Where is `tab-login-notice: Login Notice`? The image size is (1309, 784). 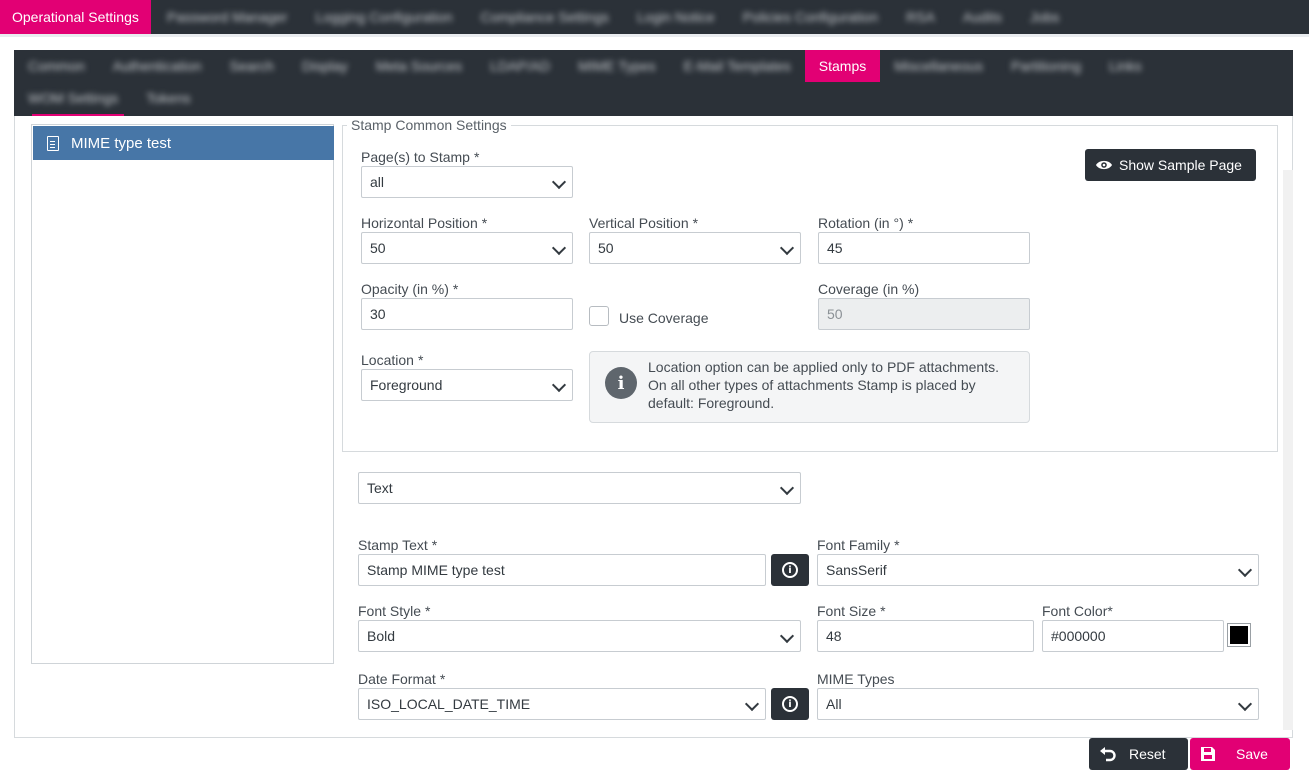
tab-login-notice: Login Notice is located at coordinates (676, 17).